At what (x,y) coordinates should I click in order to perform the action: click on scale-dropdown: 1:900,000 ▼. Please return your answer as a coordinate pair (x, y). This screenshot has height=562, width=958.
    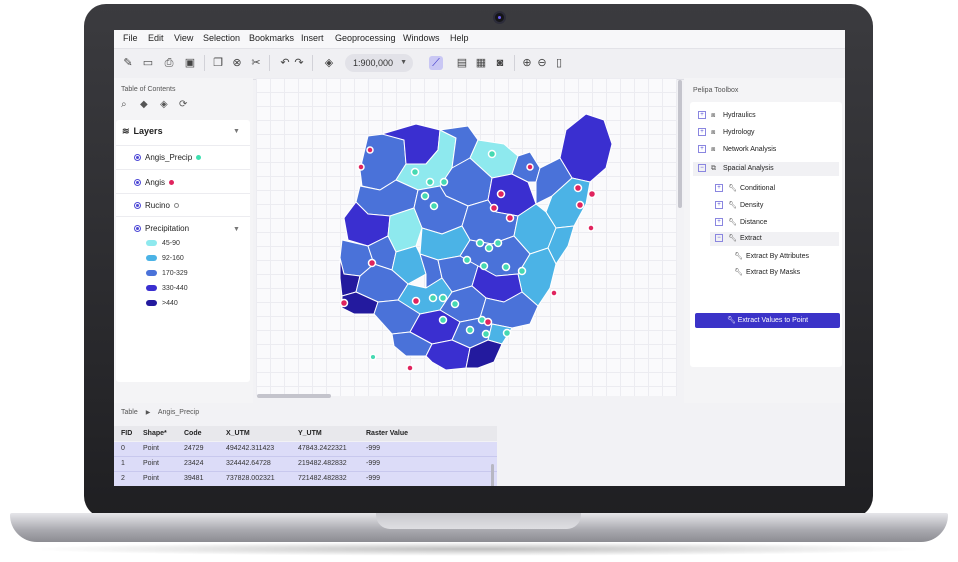
    Looking at the image, I should click on (379, 63).